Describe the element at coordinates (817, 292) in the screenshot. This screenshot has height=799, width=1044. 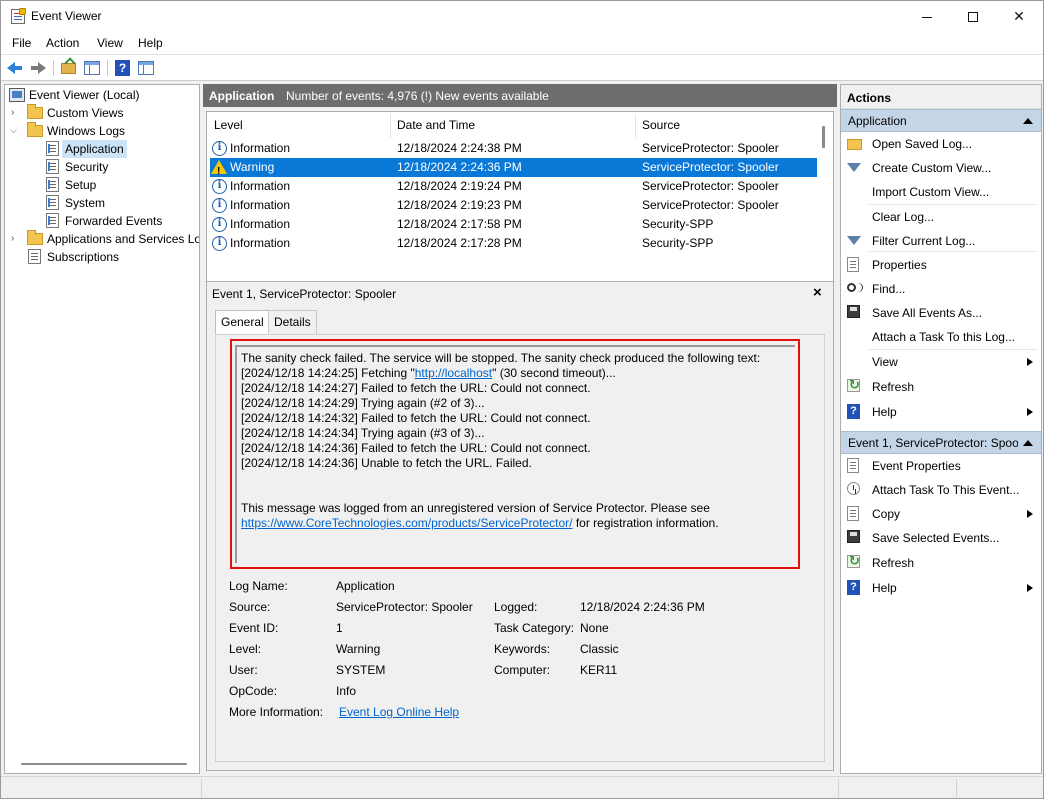
I see `close-icon: ×` at that location.